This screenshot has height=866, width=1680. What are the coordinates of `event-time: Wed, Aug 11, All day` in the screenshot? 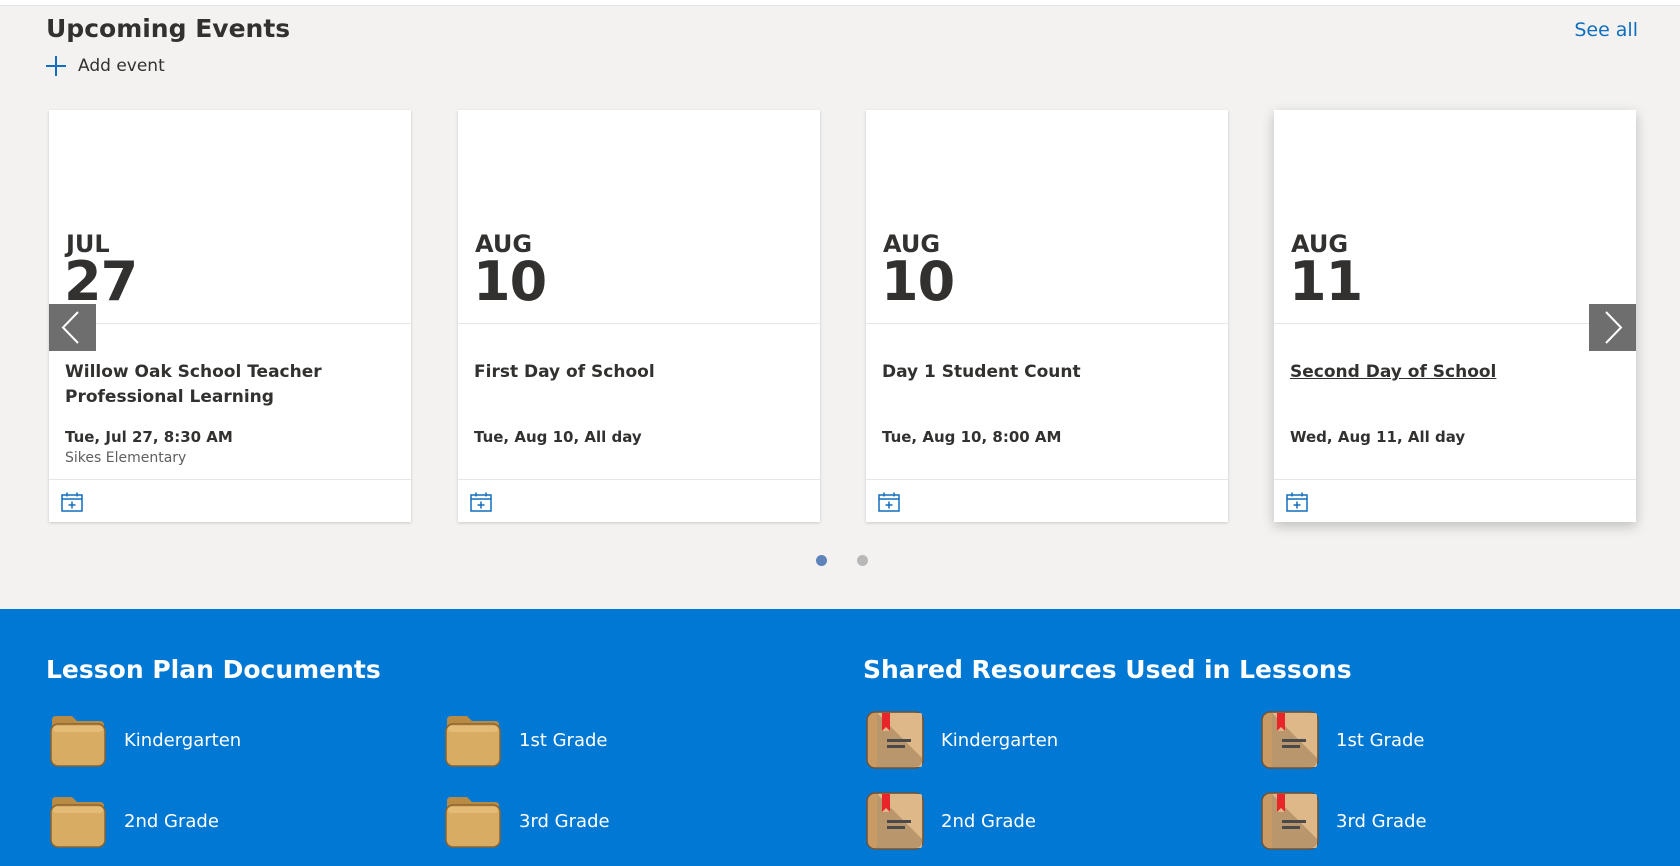 It's located at (1378, 437).